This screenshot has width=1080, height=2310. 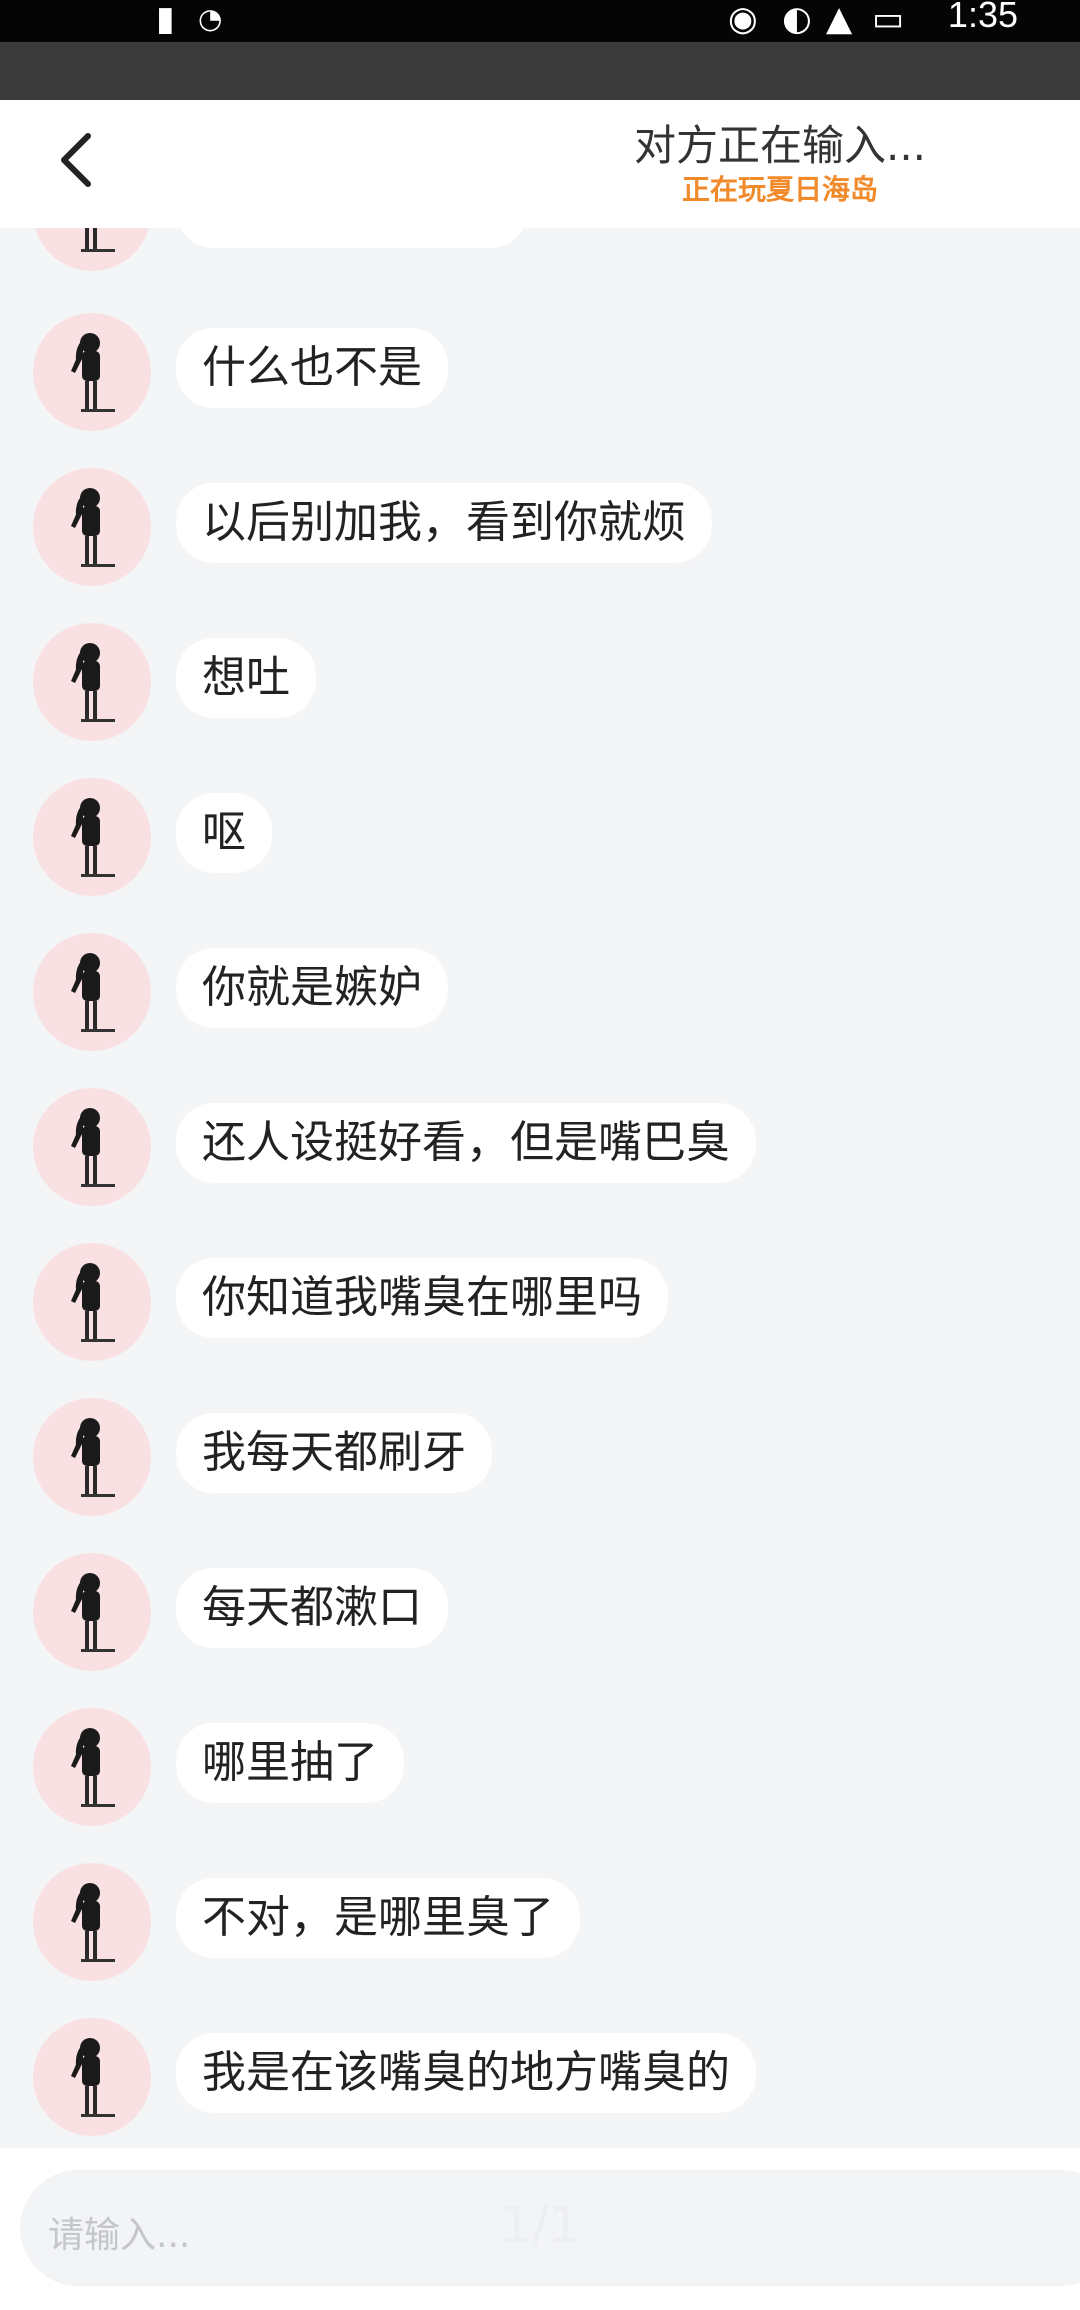 What do you see at coordinates (246, 678) in the screenshot?
I see `message-bubble: 想吐` at bounding box center [246, 678].